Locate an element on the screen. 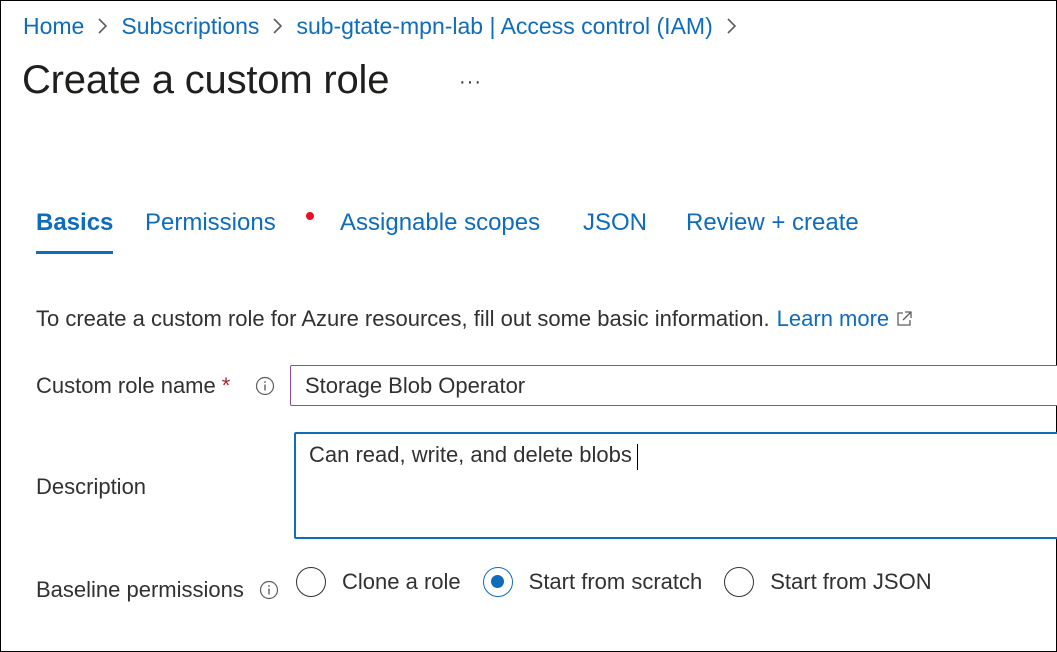  tab-basics: Basics is located at coordinates (75, 230).